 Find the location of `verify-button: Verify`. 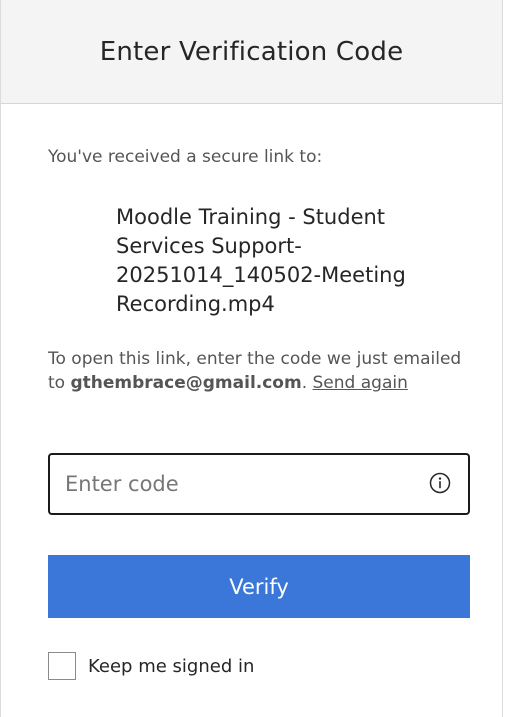

verify-button: Verify is located at coordinates (259, 586).